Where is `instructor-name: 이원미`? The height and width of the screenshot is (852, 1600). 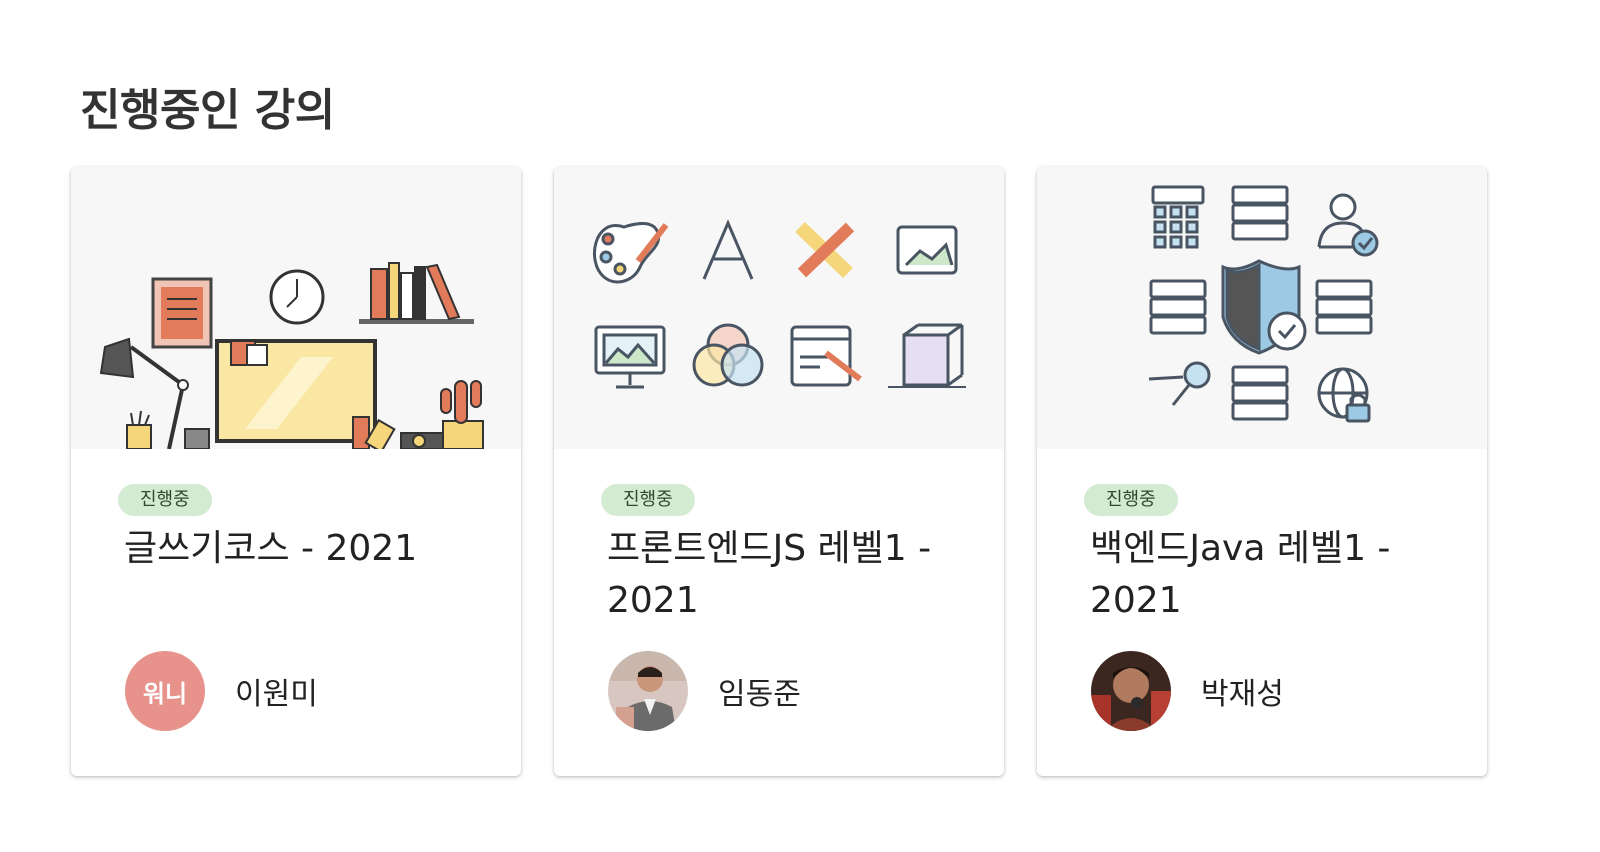 instructor-name: 이원미 is located at coordinates (276, 694).